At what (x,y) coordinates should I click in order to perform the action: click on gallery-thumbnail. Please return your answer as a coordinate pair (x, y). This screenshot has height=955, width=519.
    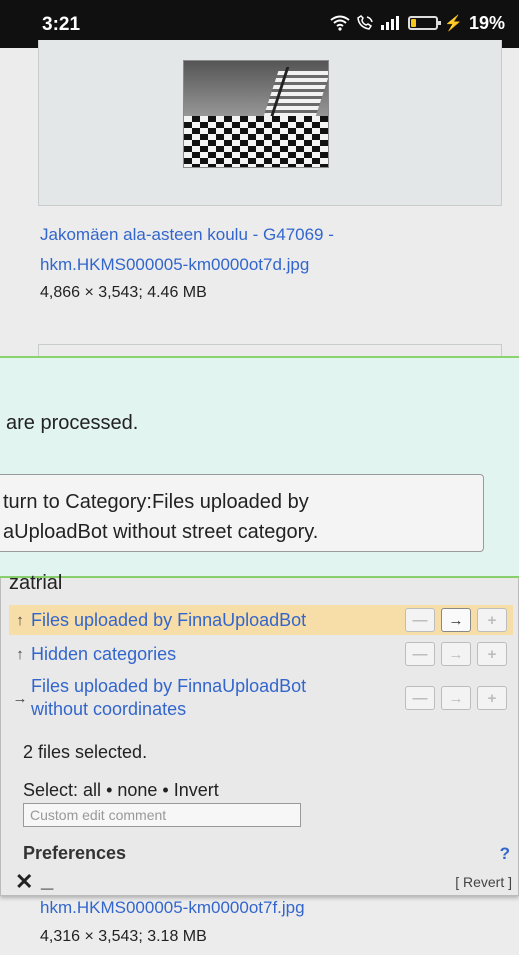
    Looking at the image, I should click on (256, 114).